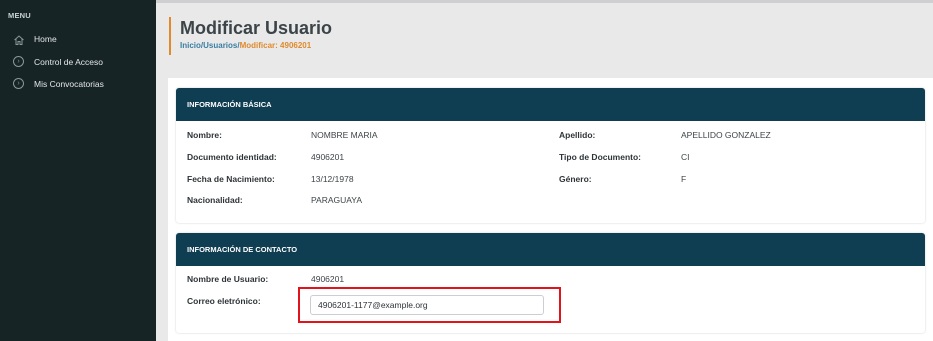 The height and width of the screenshot is (341, 933). Describe the element at coordinates (220, 45) in the screenshot. I see `breadcrumb-usuarios: Usuarios` at that location.